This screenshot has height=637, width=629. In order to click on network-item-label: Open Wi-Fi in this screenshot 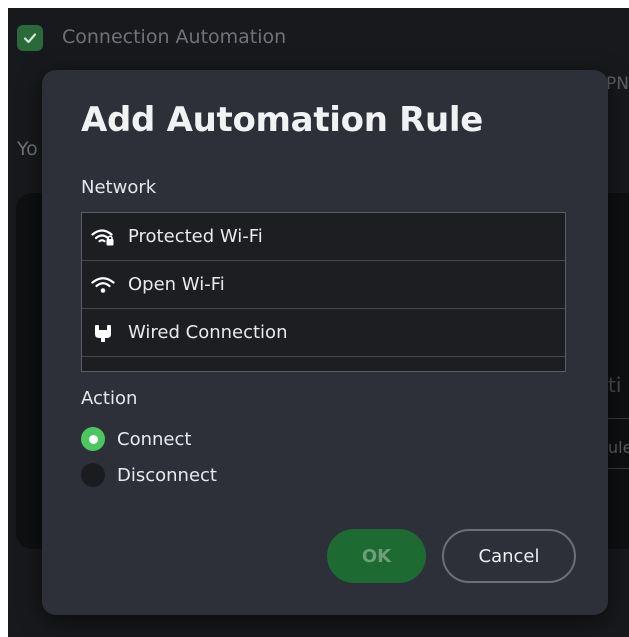, I will do `click(176, 284)`.